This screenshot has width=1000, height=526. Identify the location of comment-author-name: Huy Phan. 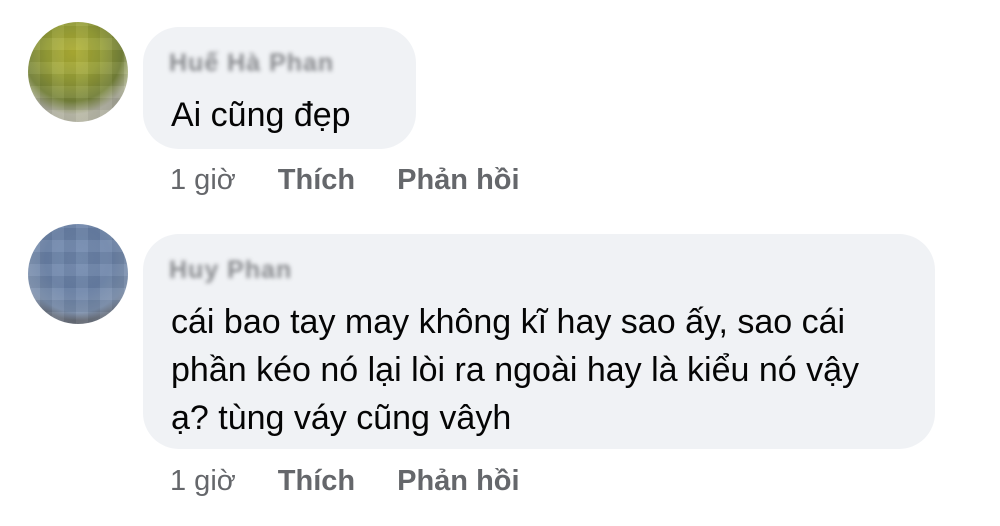
(230, 270).